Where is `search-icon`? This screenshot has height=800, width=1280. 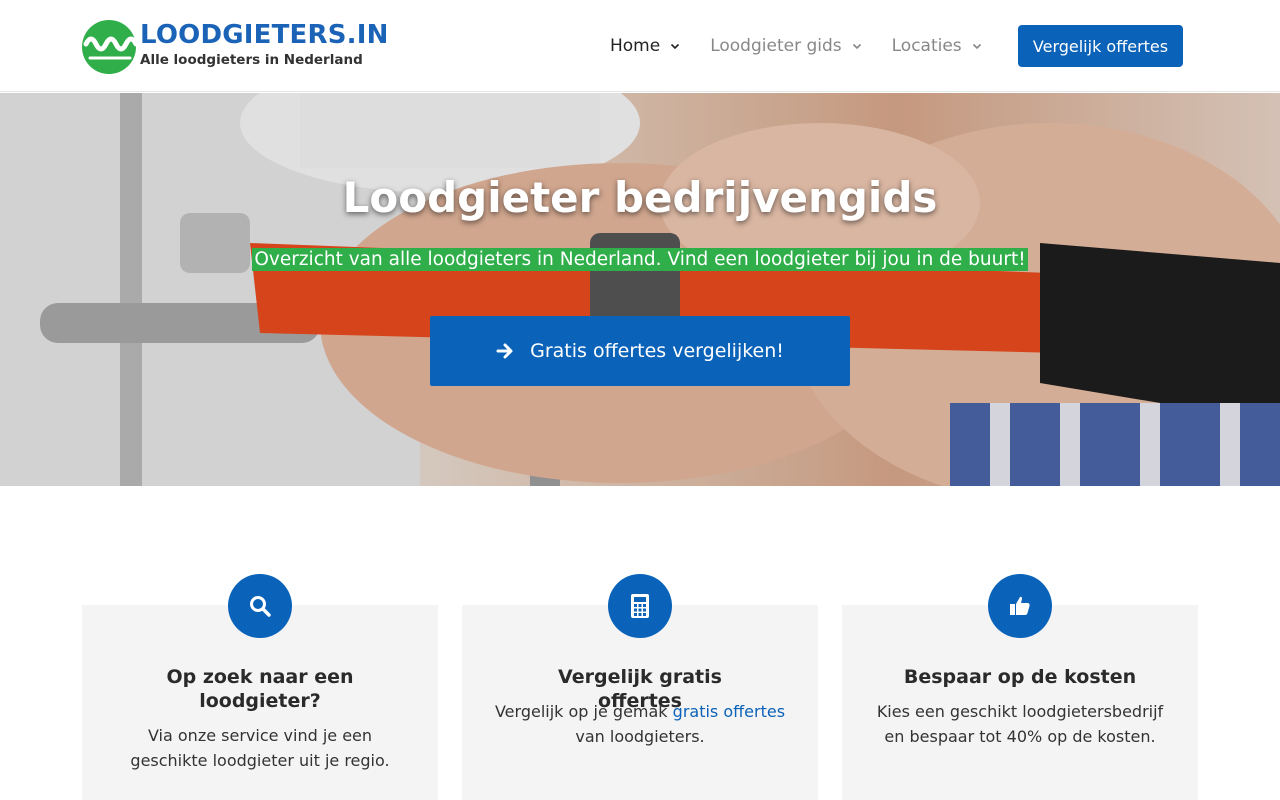
search-icon is located at coordinates (260, 606).